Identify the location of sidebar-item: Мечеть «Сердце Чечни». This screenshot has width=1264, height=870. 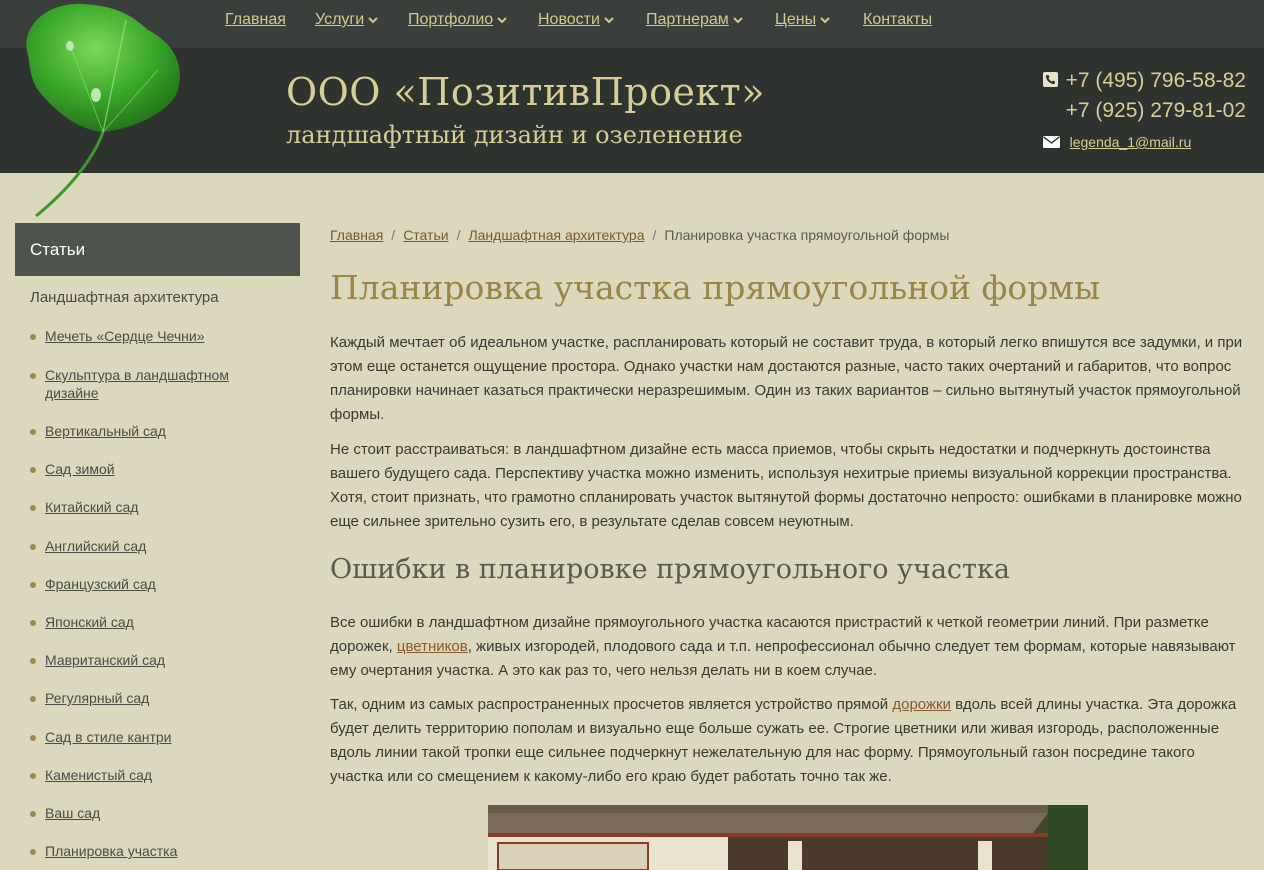
(160, 336).